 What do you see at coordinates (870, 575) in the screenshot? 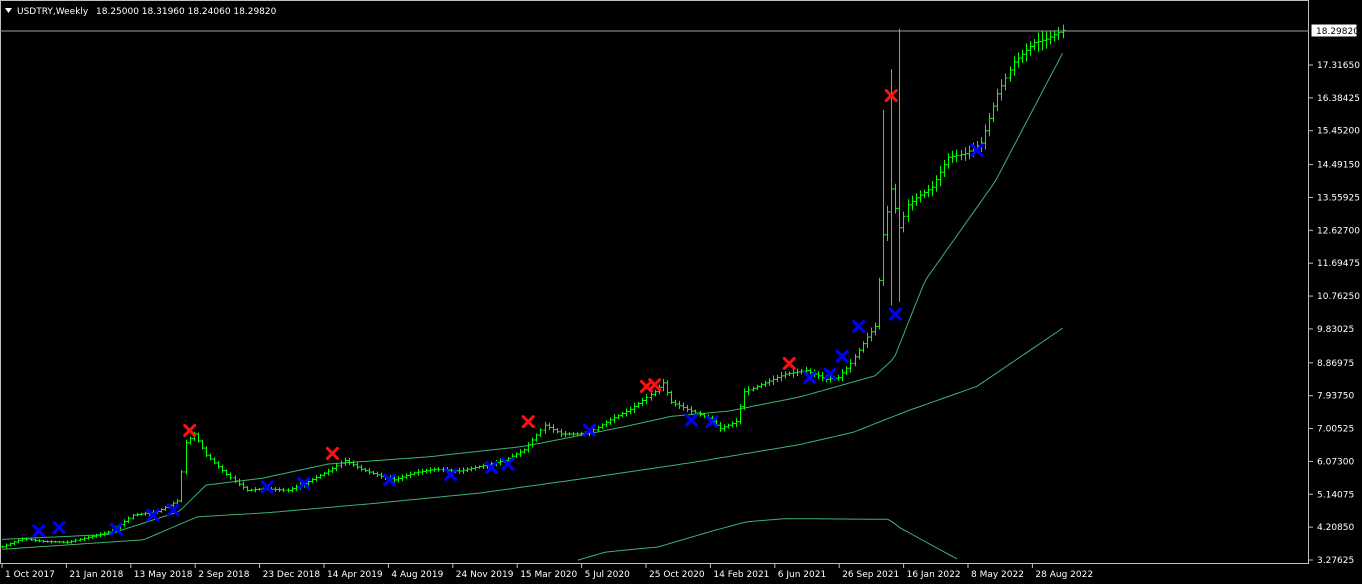
I see `x-tick-label: 26 Sep 2021` at bounding box center [870, 575].